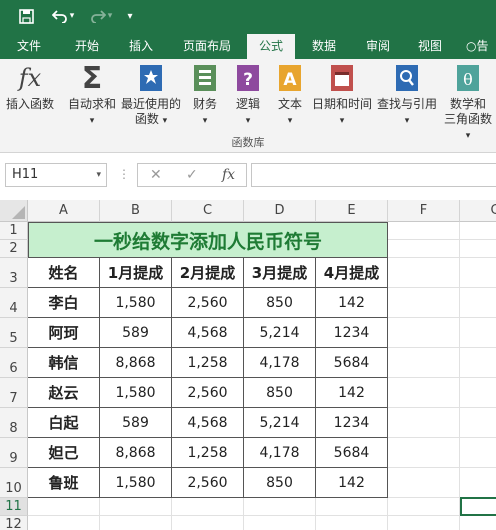  What do you see at coordinates (430, 46) in the screenshot?
I see `tab-view: 视图` at bounding box center [430, 46].